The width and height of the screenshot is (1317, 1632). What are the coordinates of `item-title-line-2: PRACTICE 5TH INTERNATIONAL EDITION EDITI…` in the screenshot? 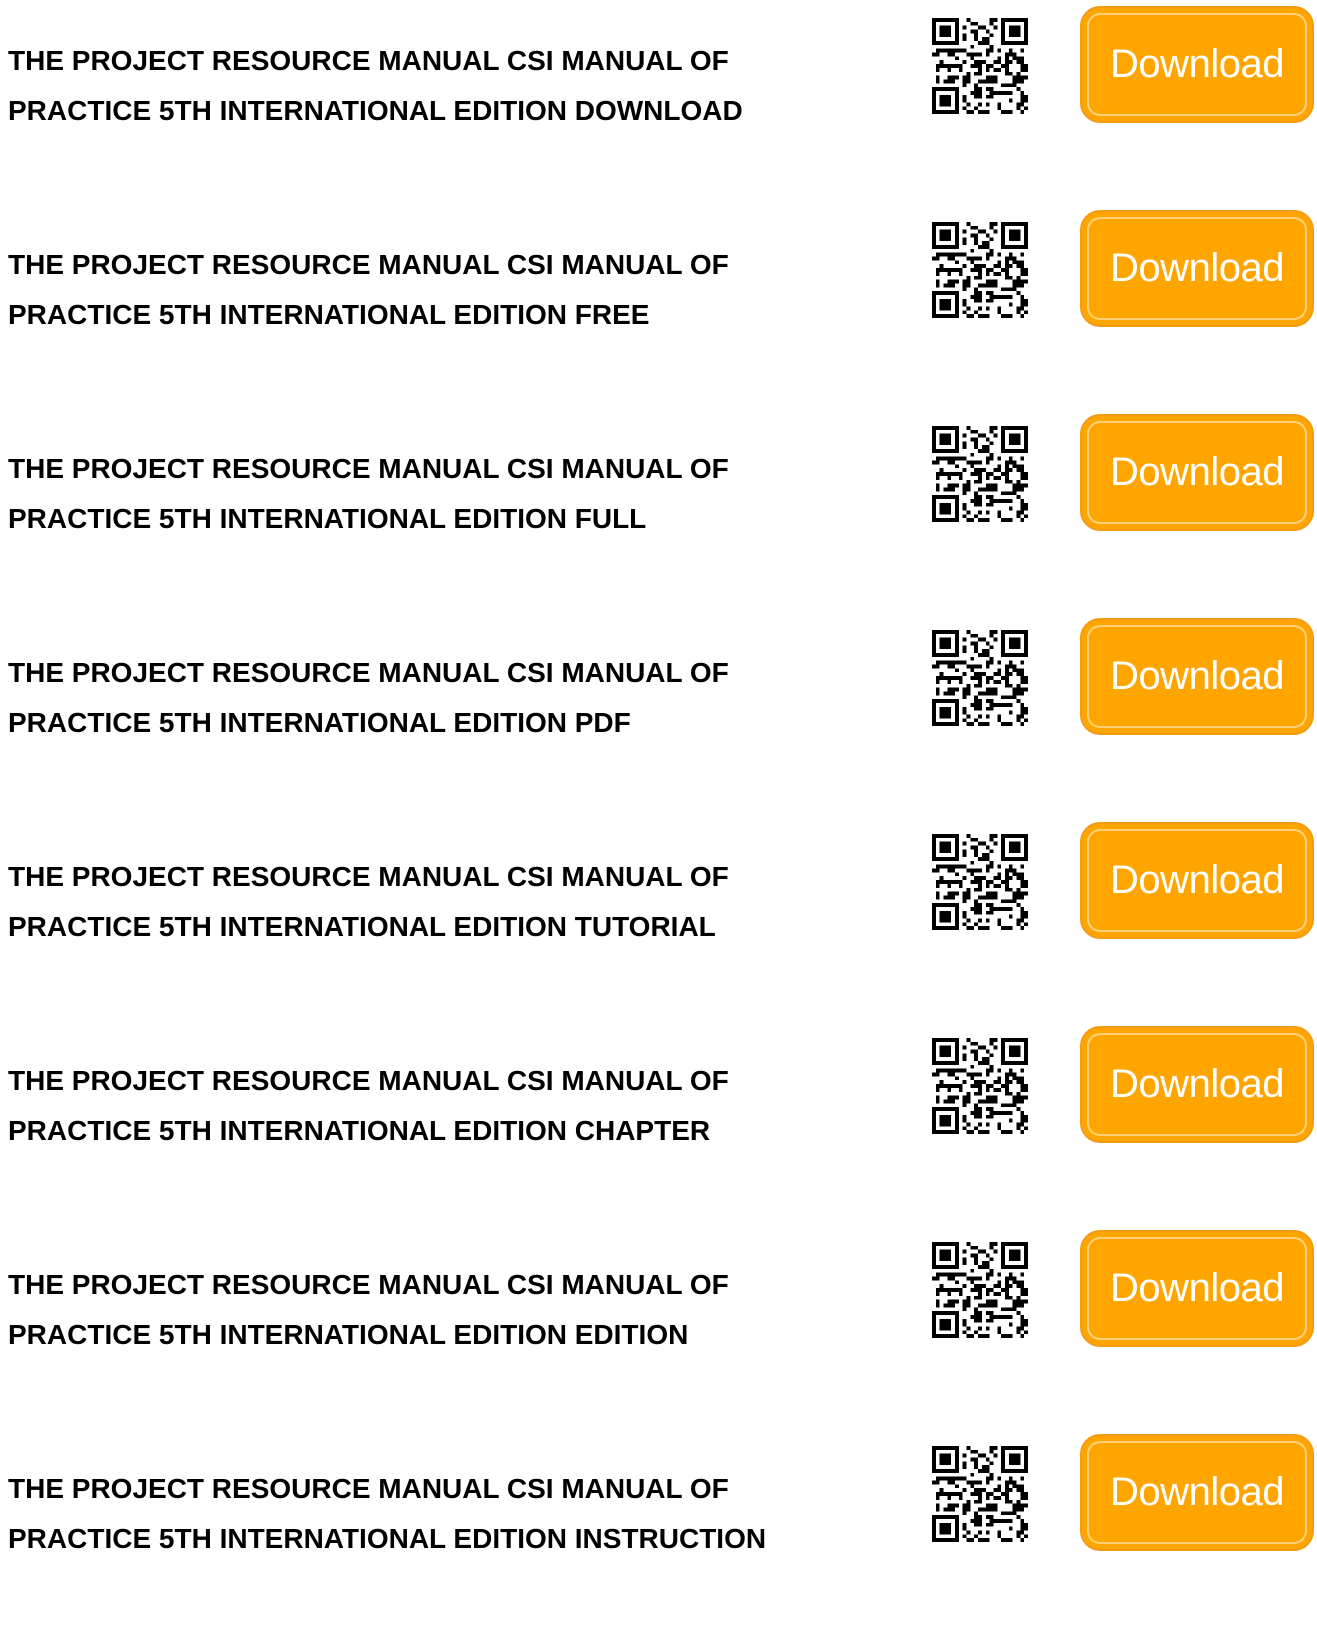 It's located at (348, 1334).